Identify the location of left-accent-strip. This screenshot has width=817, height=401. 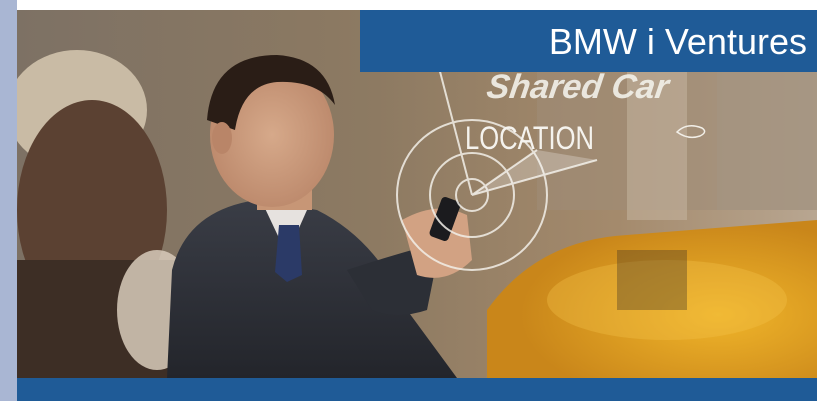
(8, 200).